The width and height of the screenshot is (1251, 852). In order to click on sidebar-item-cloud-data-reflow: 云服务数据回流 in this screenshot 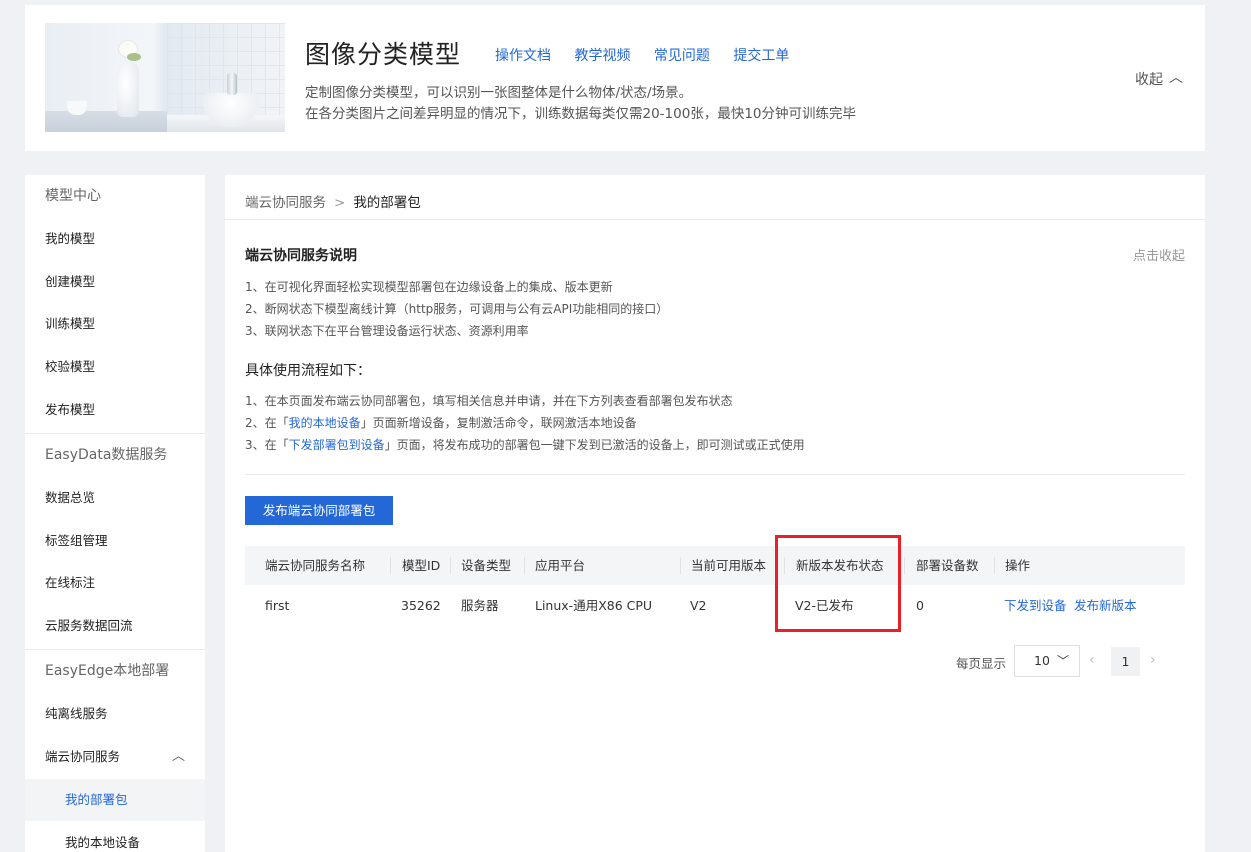, I will do `click(115, 626)`.